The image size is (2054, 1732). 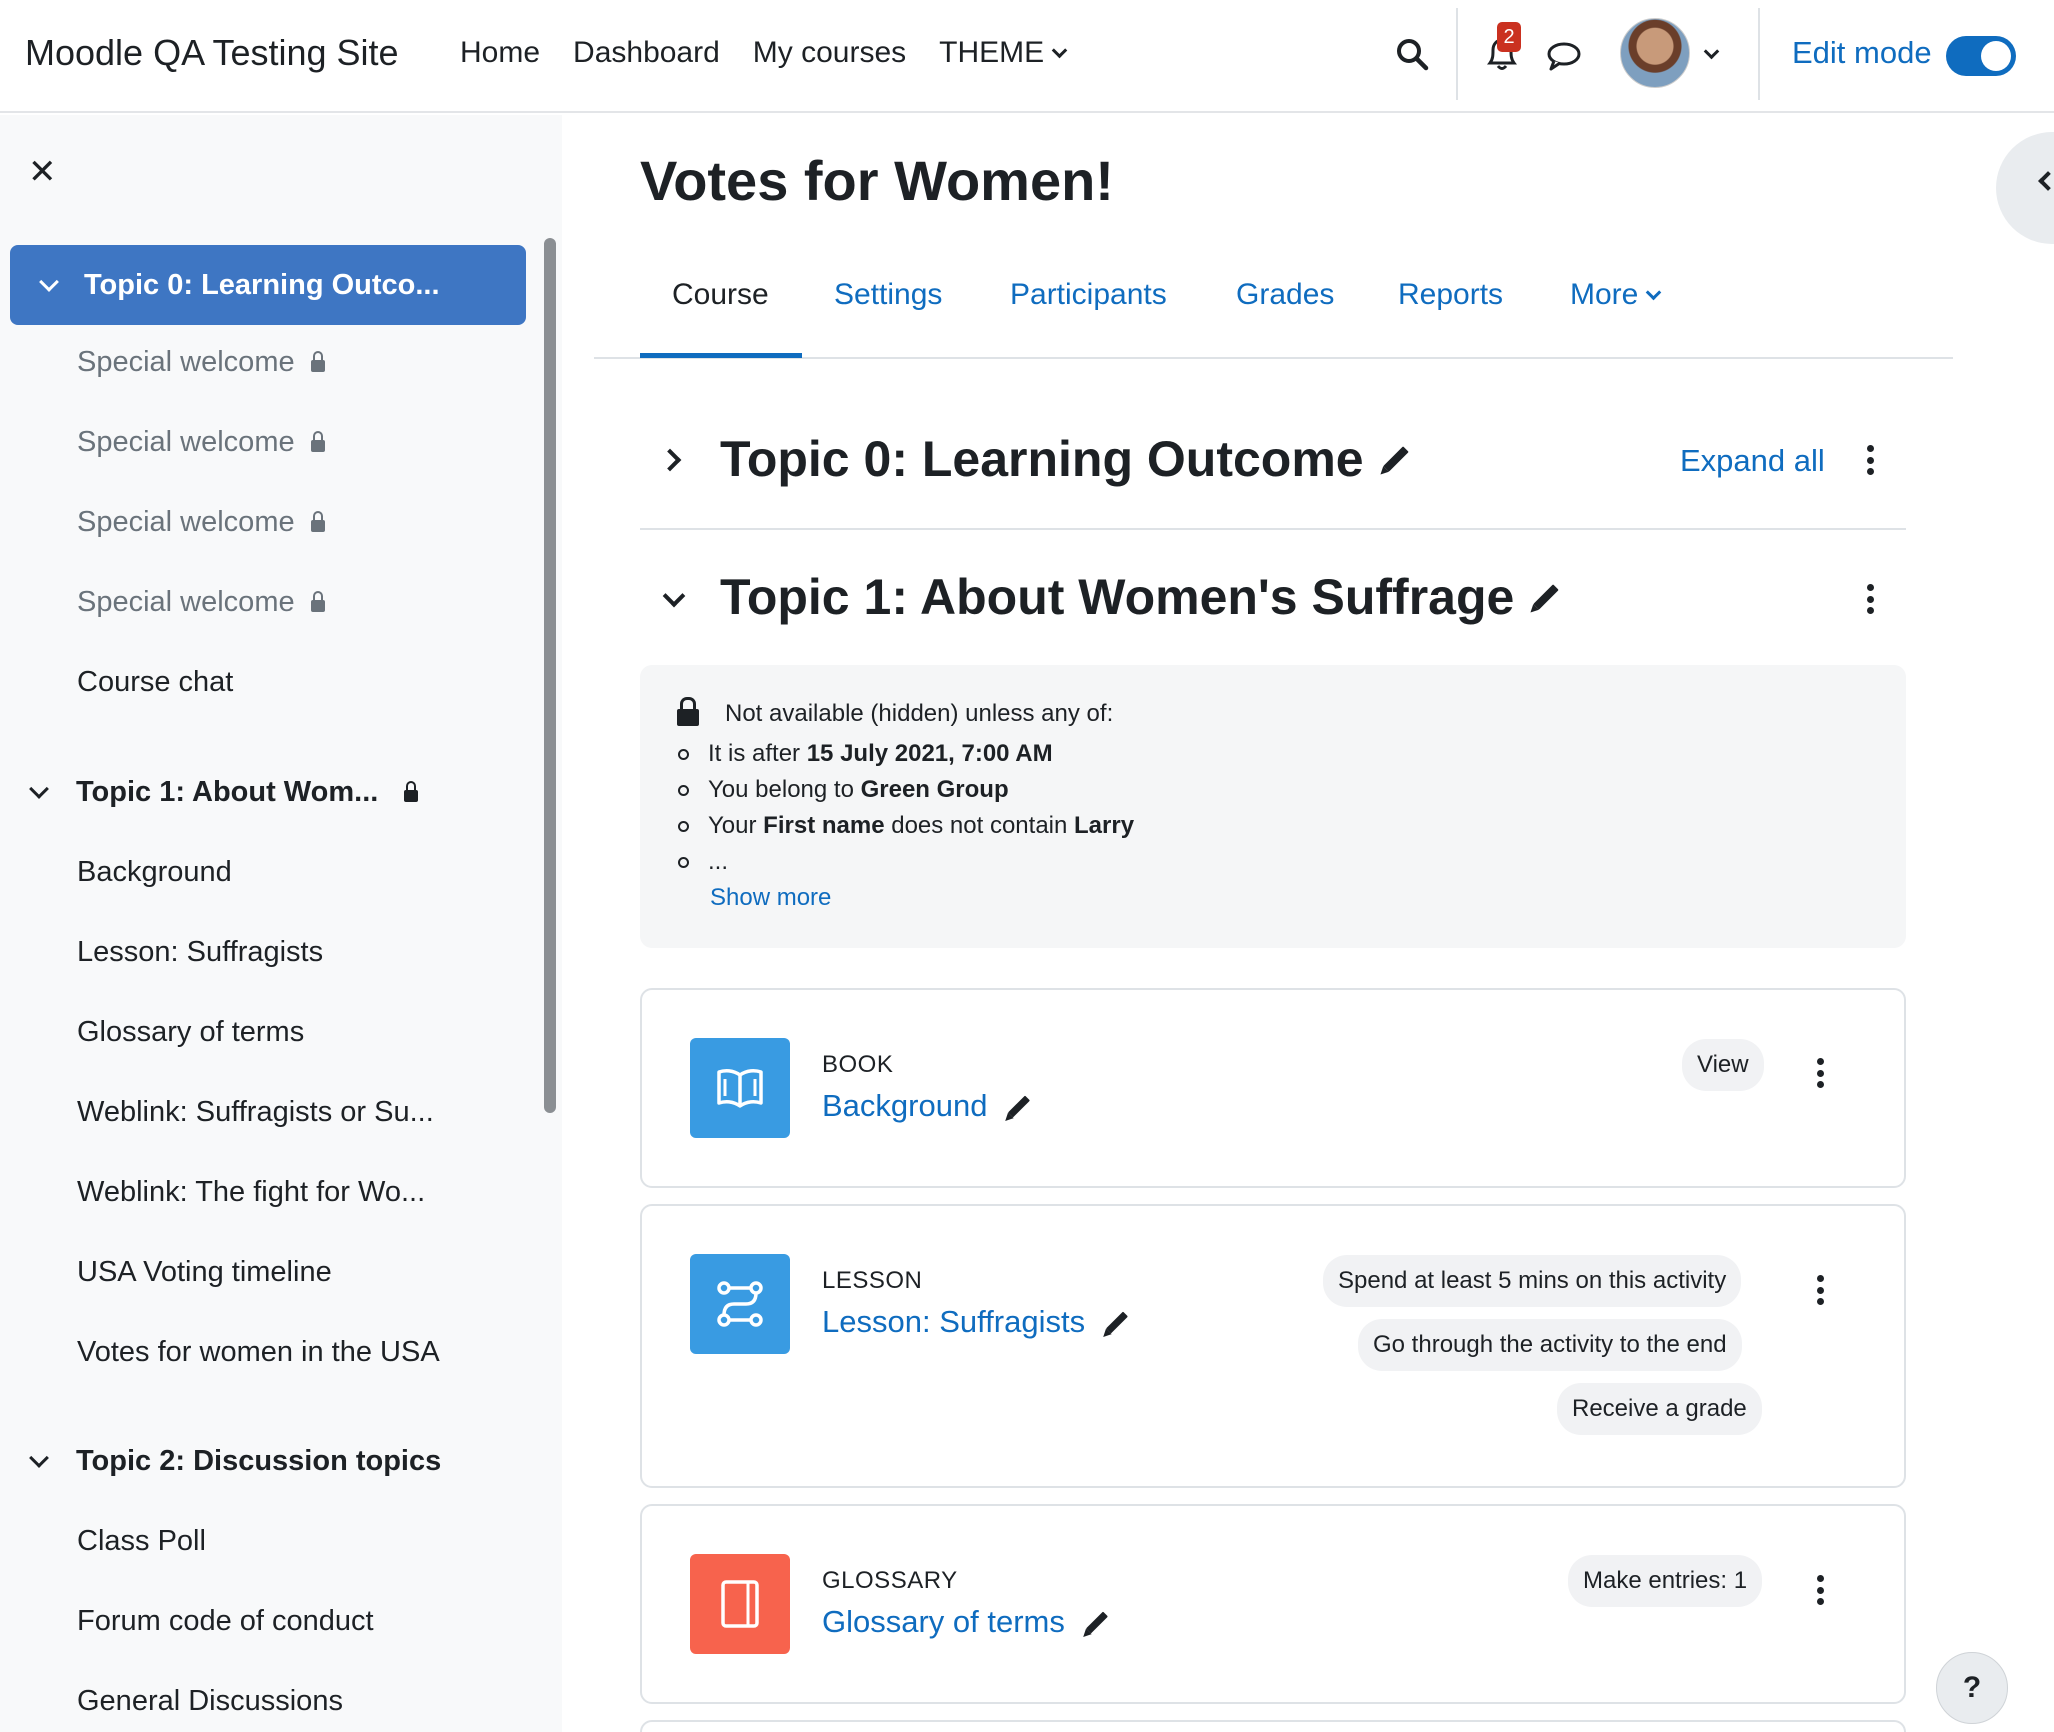 I want to click on course-index-item: Votes for women in the USA, so click(x=258, y=1352).